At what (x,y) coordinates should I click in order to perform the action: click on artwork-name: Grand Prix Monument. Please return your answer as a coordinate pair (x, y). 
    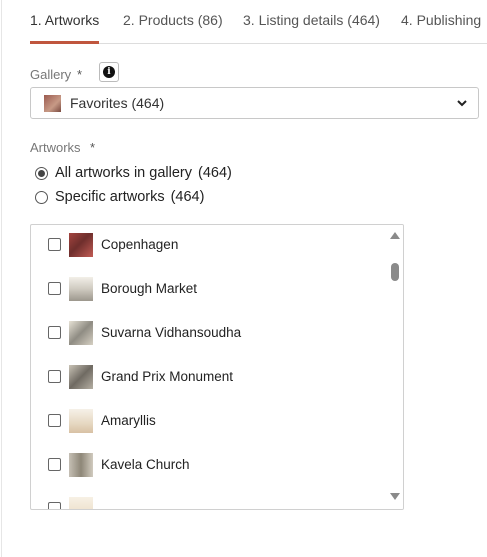
    Looking at the image, I should click on (167, 376).